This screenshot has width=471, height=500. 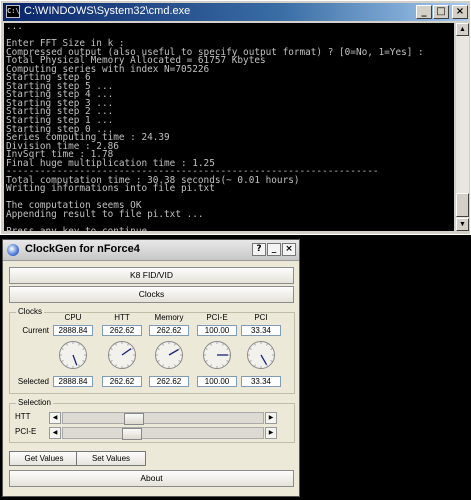 I want to click on cpu-selected-value: 2888.84, so click(x=73, y=381).